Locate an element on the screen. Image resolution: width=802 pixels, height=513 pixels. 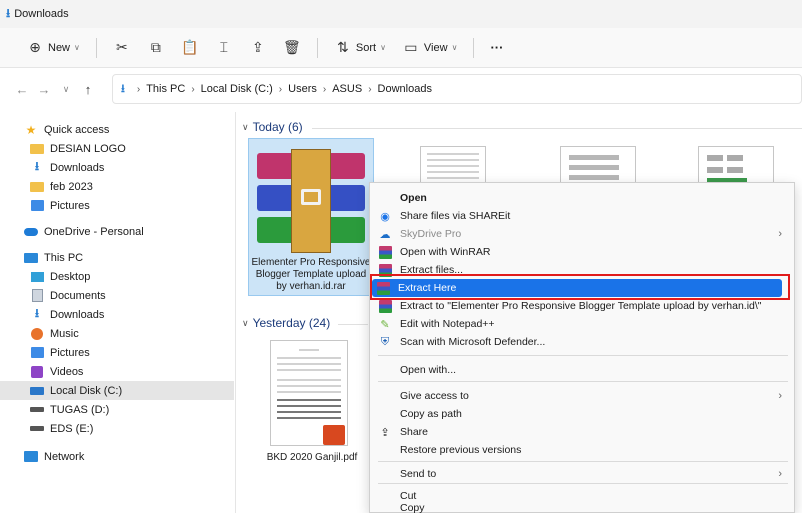
notepad-icon: ✎ is located at coordinates (385, 324).